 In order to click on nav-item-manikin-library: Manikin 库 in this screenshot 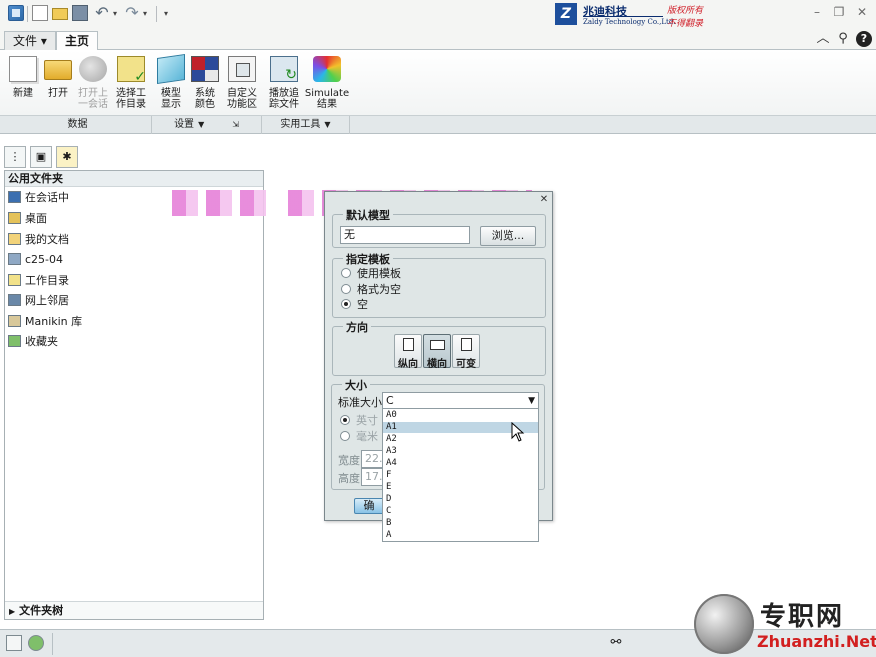, I will do `click(45, 322)`.